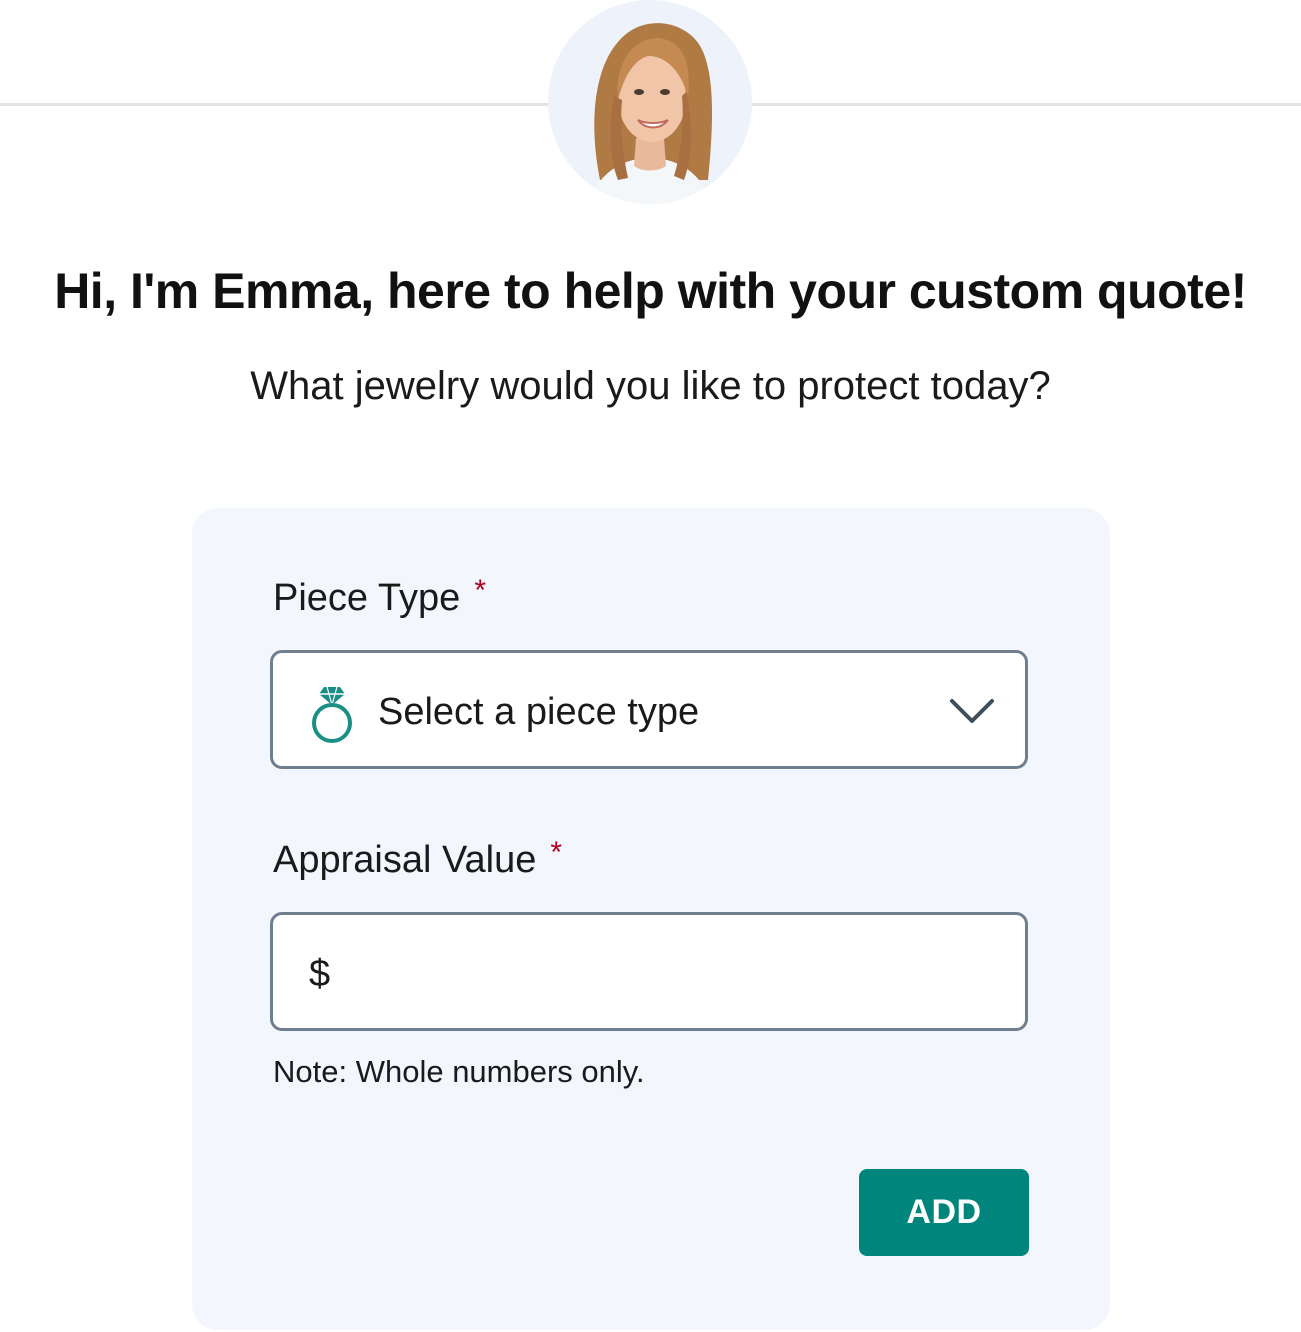  Describe the element at coordinates (459, 1071) in the screenshot. I see `appraisal-value-note: Note: Whole numbers only.` at that location.